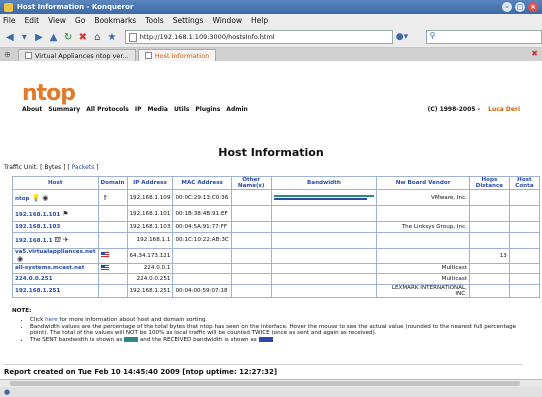 The width and height of the screenshot is (542, 397). What do you see at coordinates (154, 20) in the screenshot?
I see `menu-tools: Tools` at bounding box center [154, 20].